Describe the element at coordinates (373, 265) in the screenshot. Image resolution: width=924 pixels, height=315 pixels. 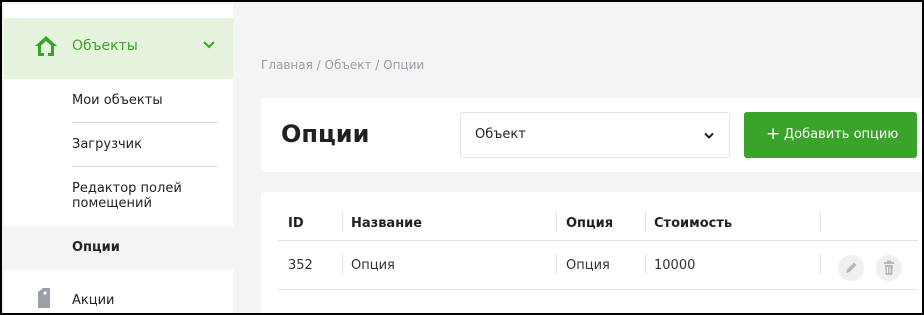
I see `table-cell-name: Опция` at that location.